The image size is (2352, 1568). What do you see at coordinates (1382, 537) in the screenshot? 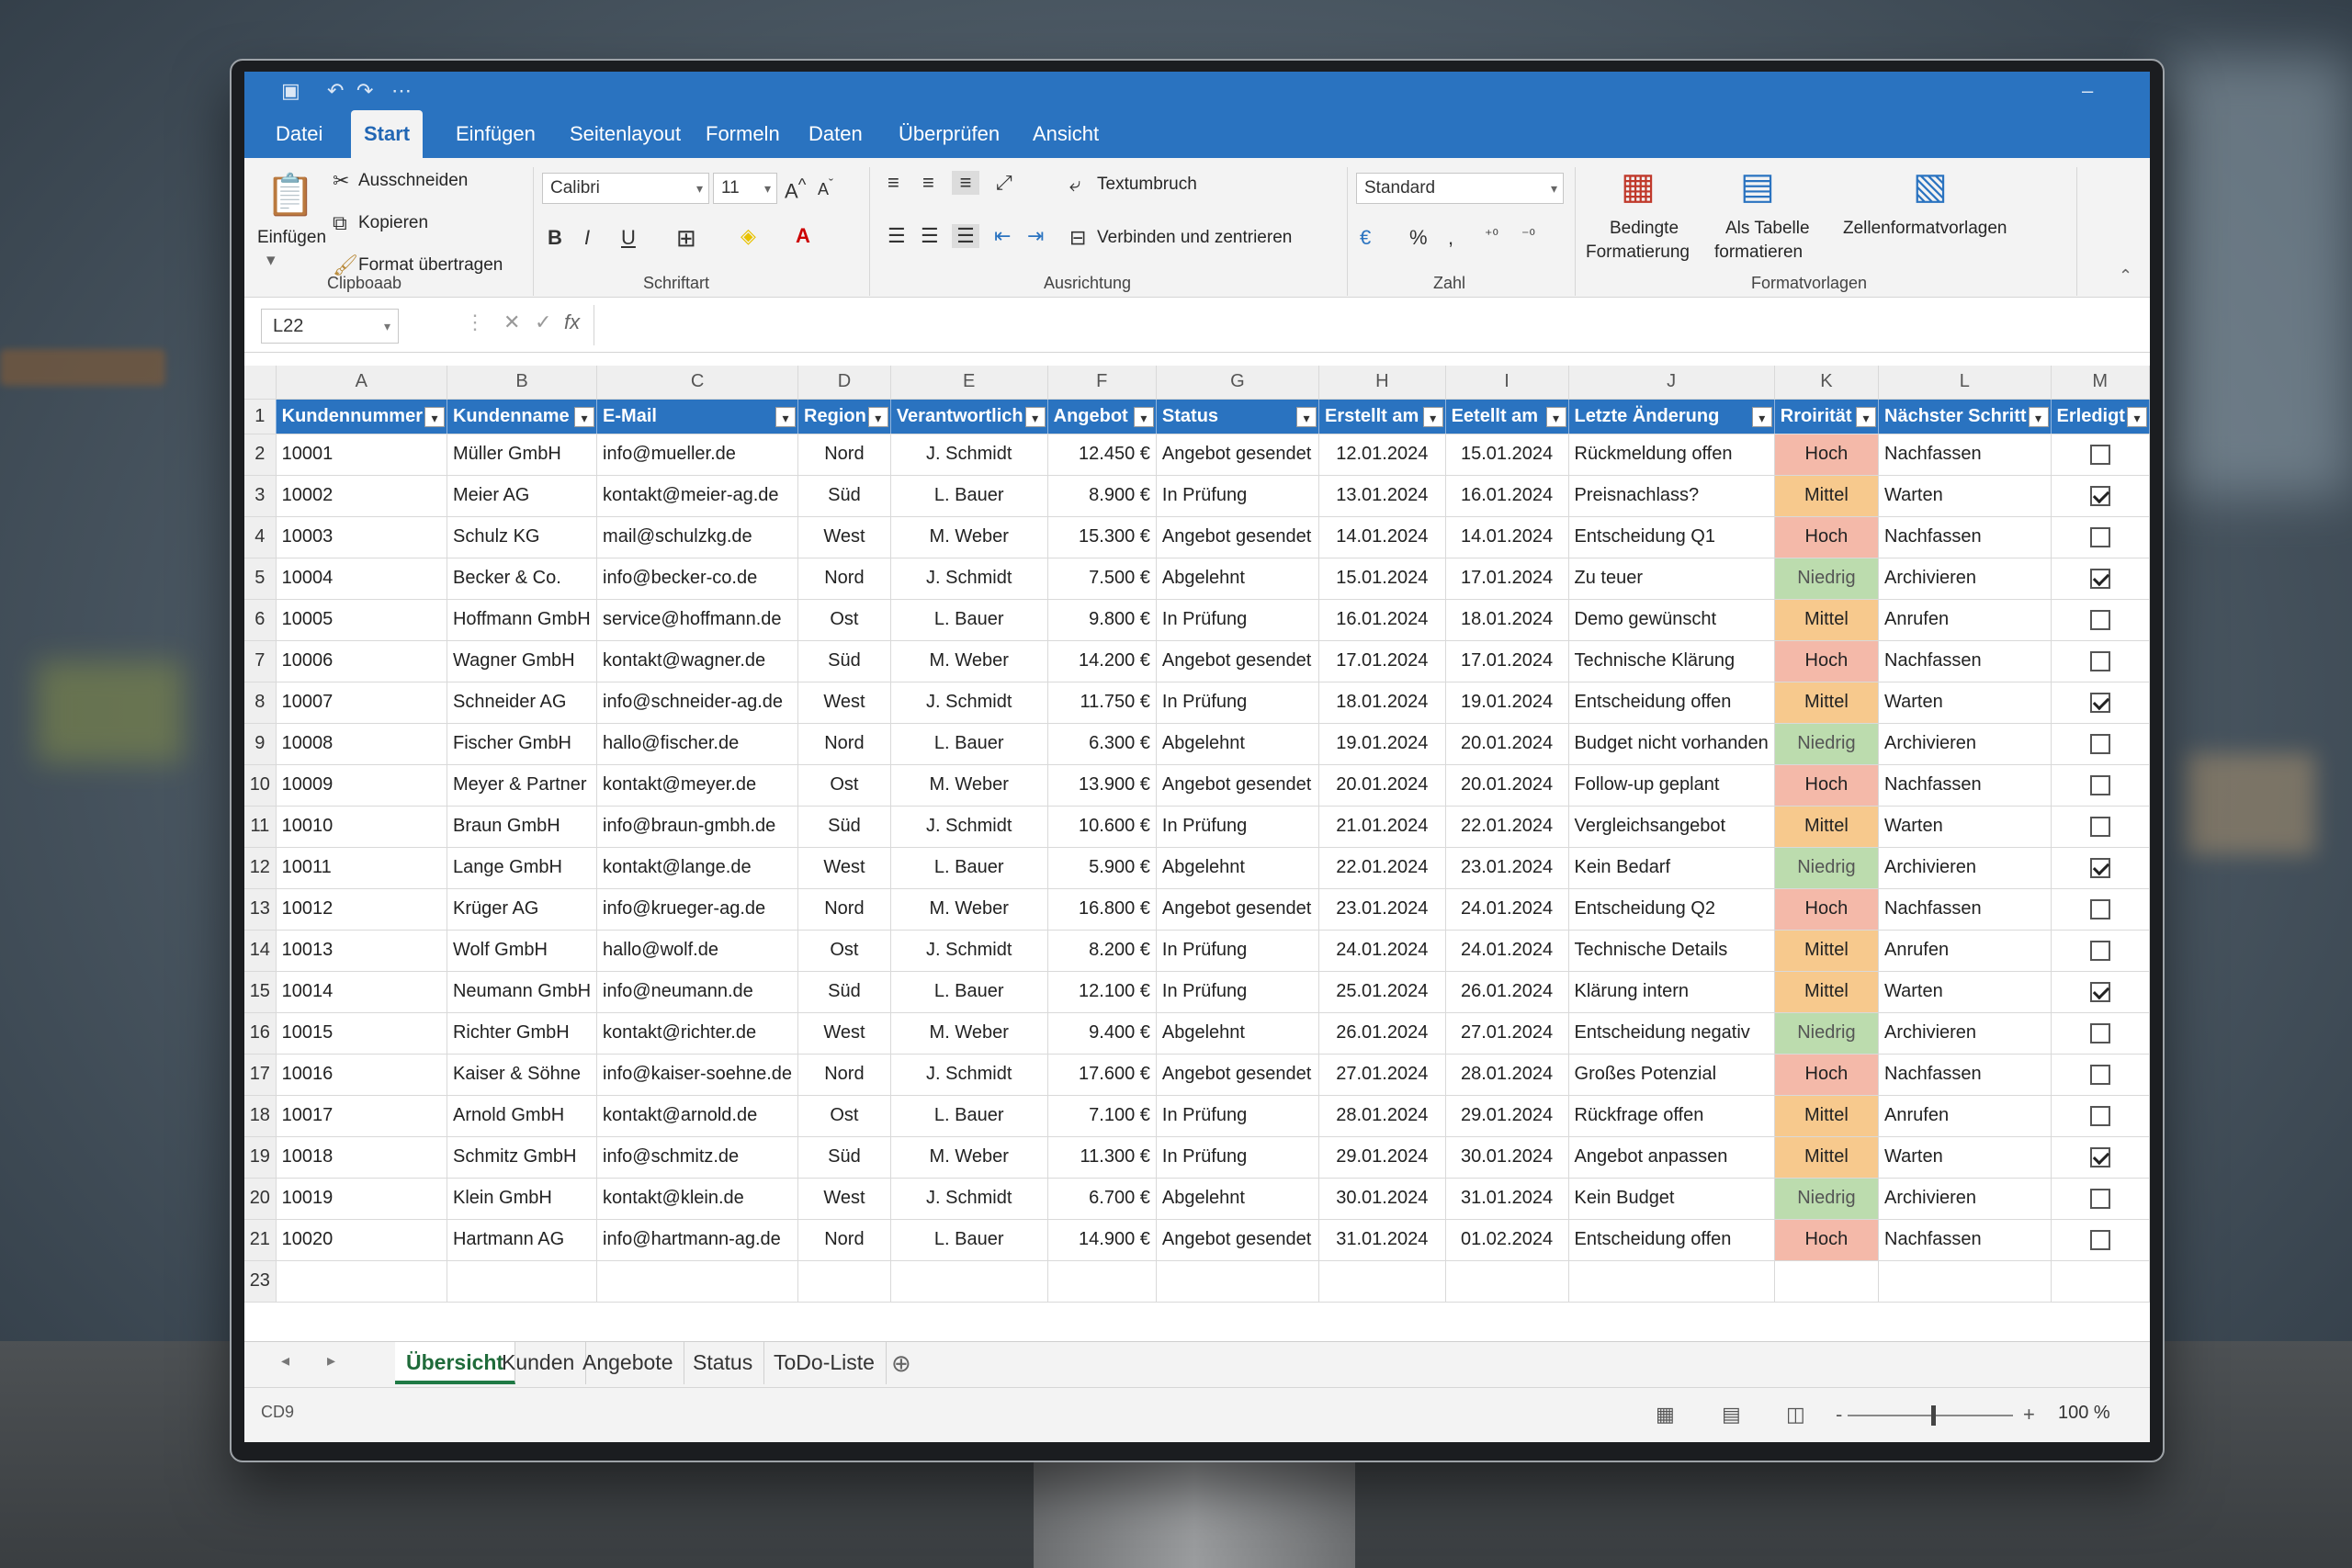
I see `cell-created: 14.01.2024` at bounding box center [1382, 537].